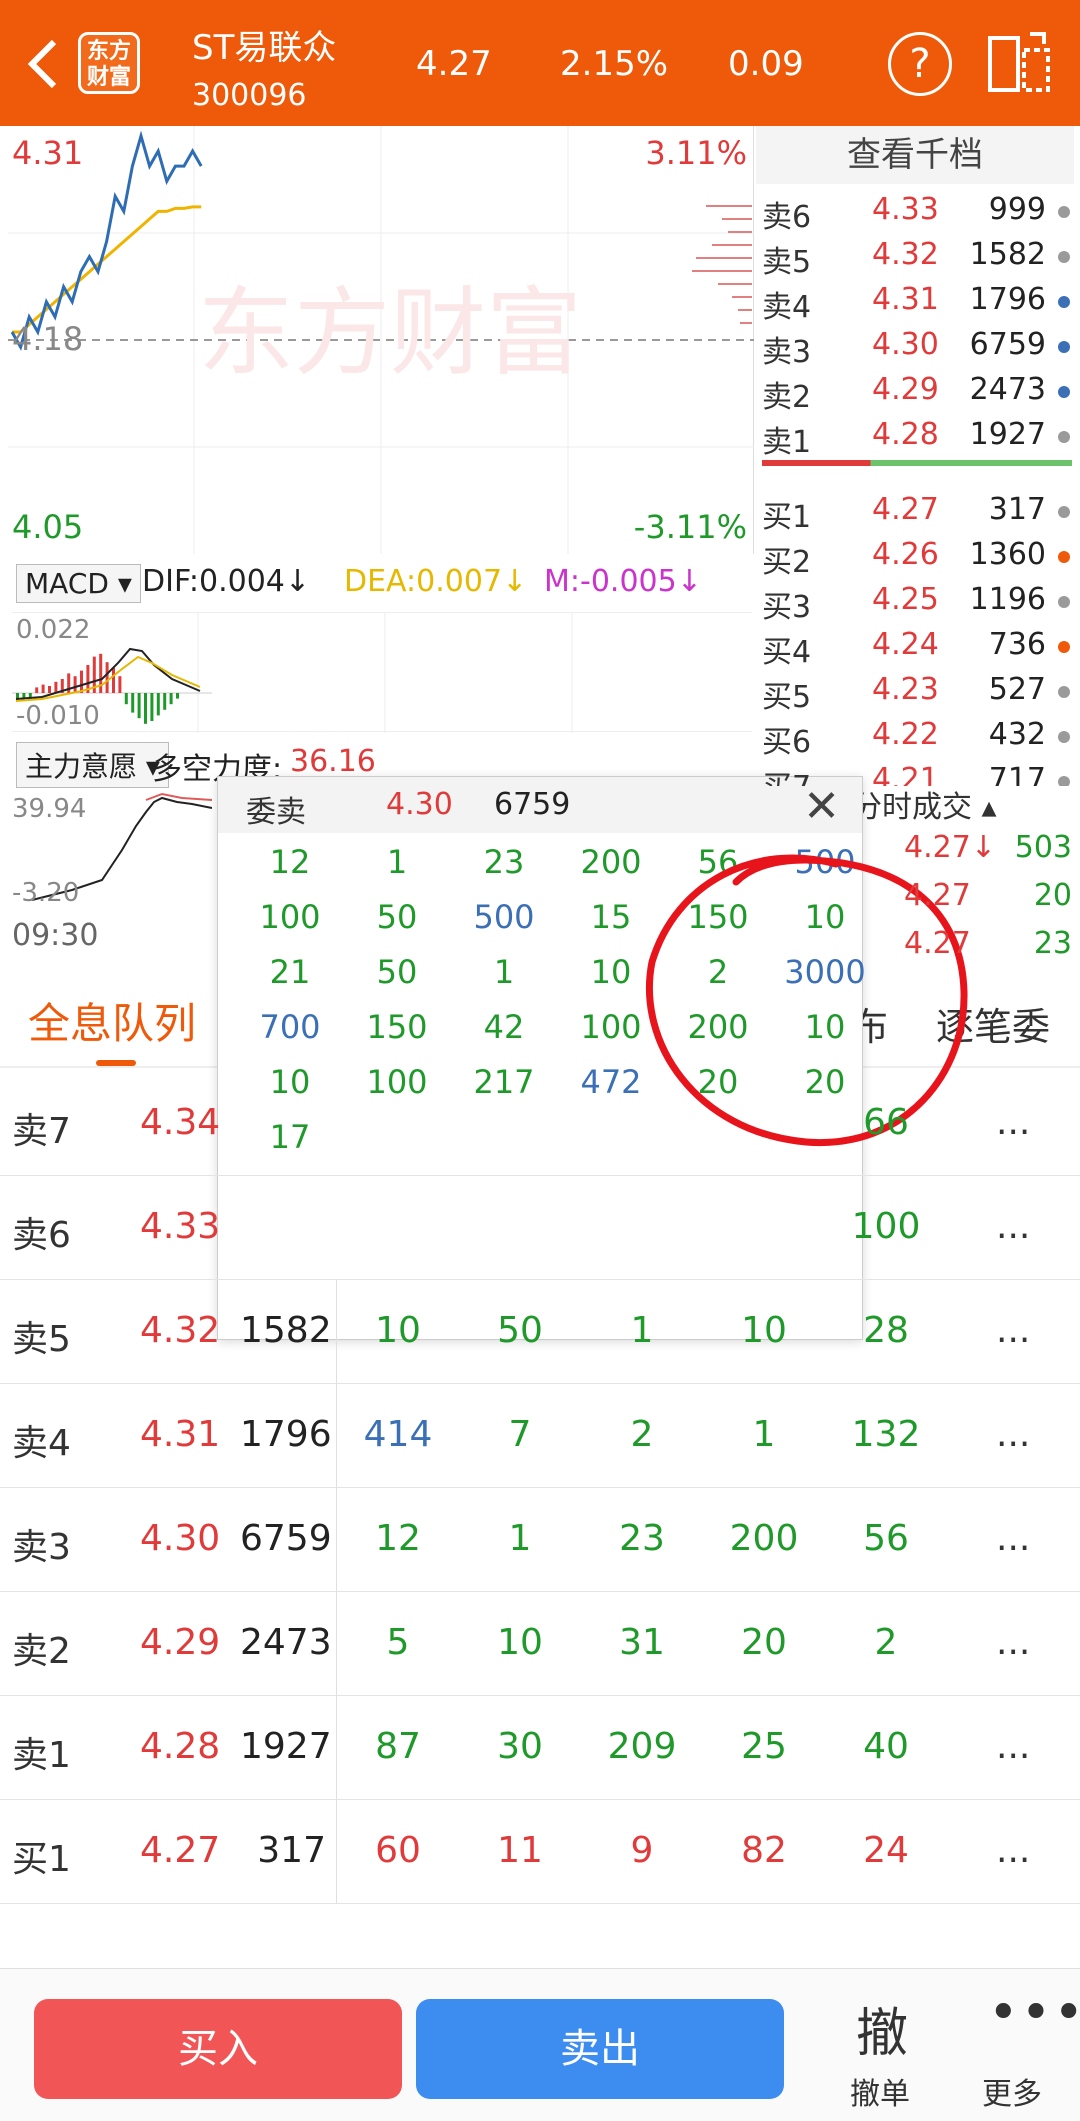  I want to click on queue-order-cell: 23, so click(642, 1538).